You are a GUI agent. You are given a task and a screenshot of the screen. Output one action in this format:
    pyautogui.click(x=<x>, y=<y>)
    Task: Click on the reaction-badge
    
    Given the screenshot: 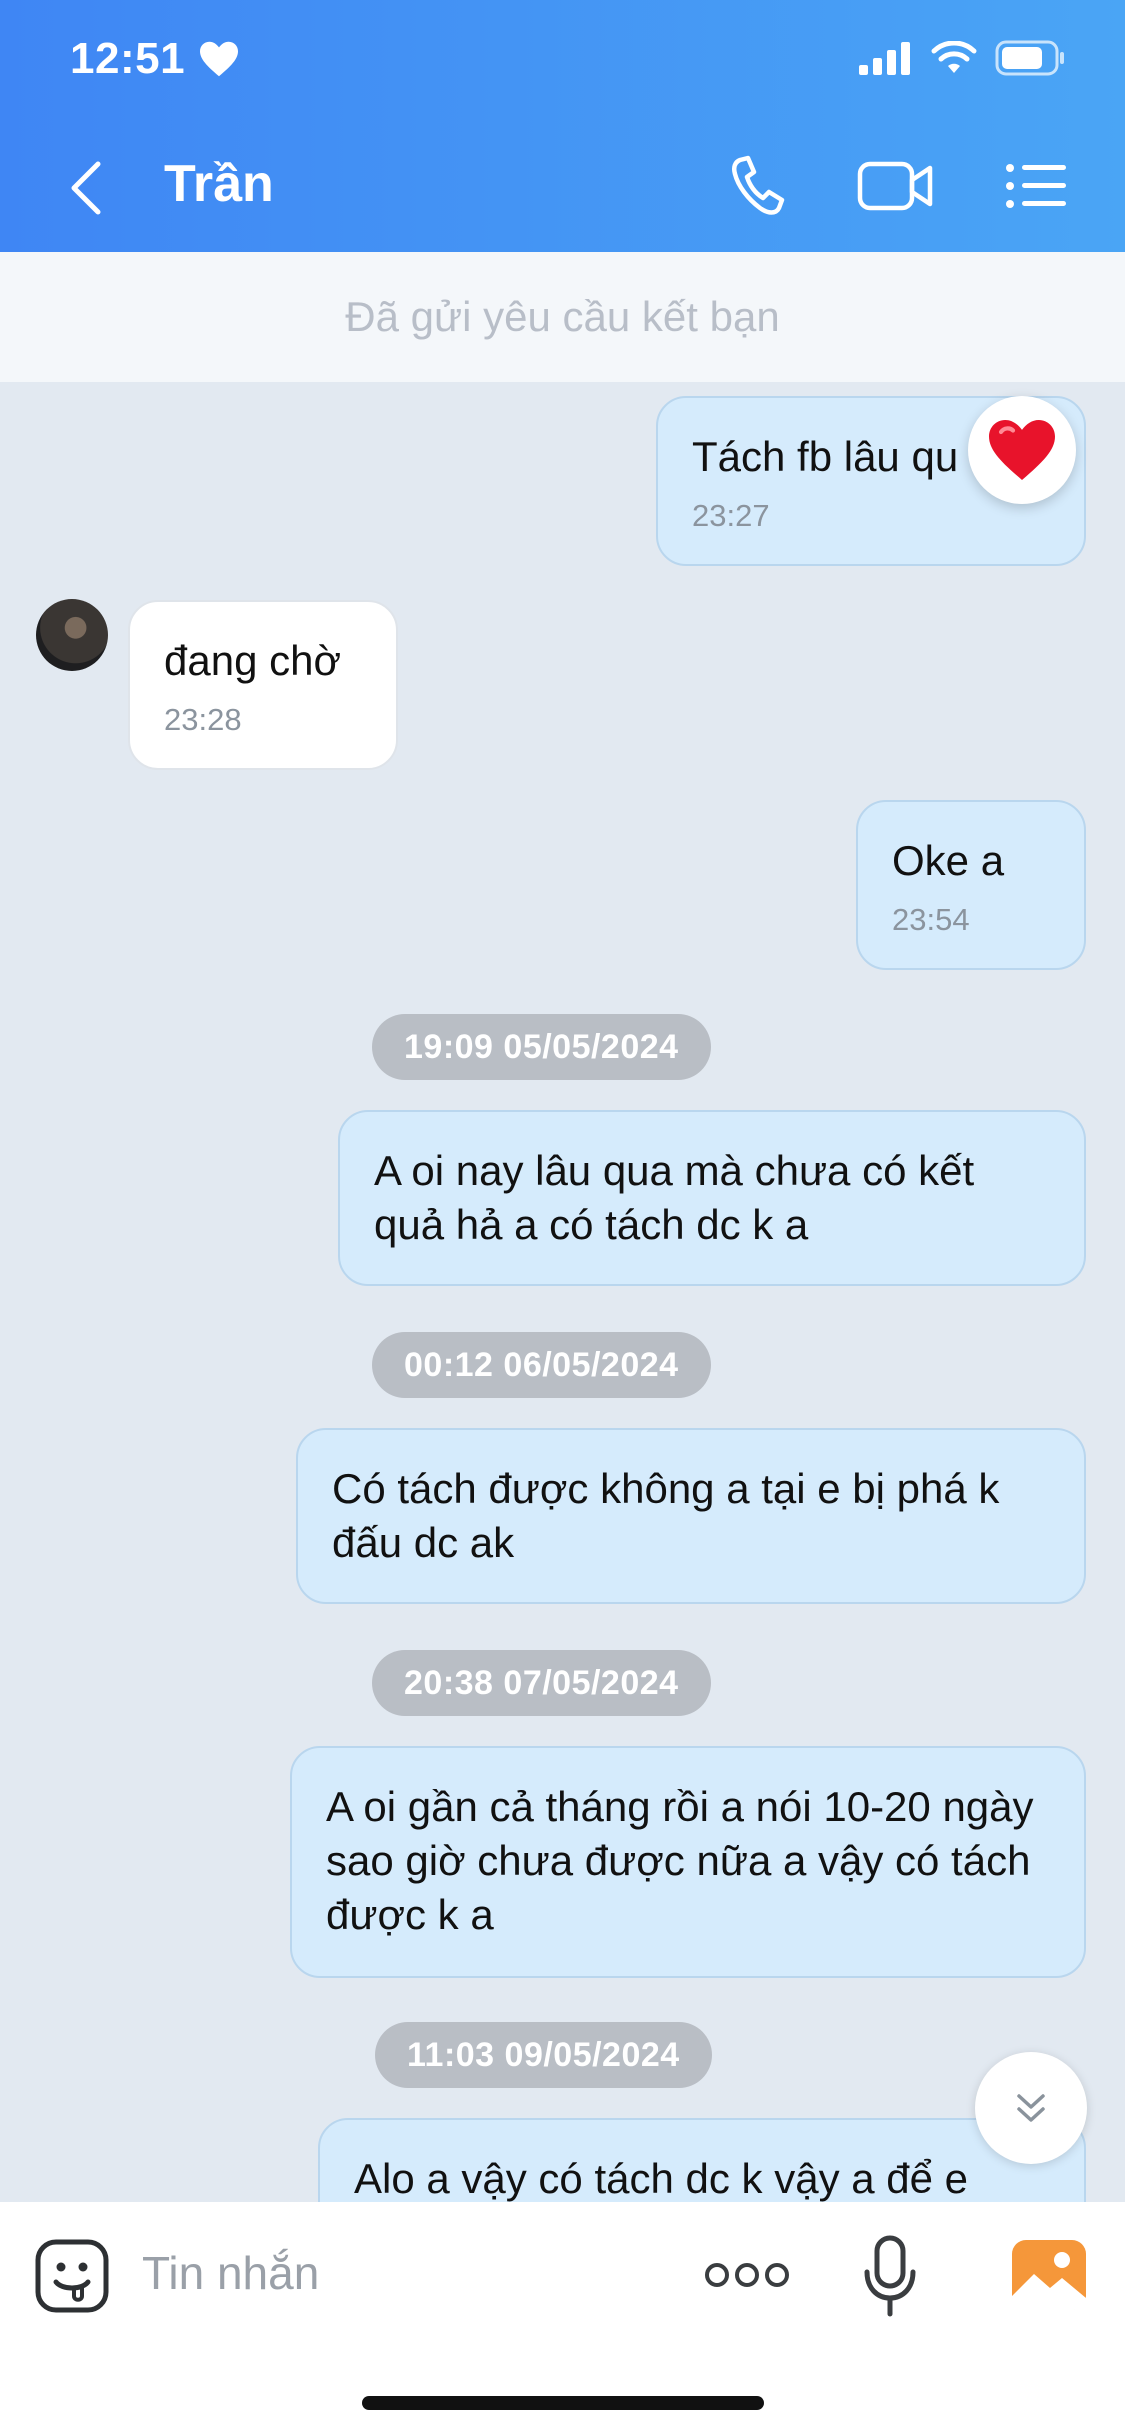 What is the action you would take?
    pyautogui.click(x=1022, y=450)
    